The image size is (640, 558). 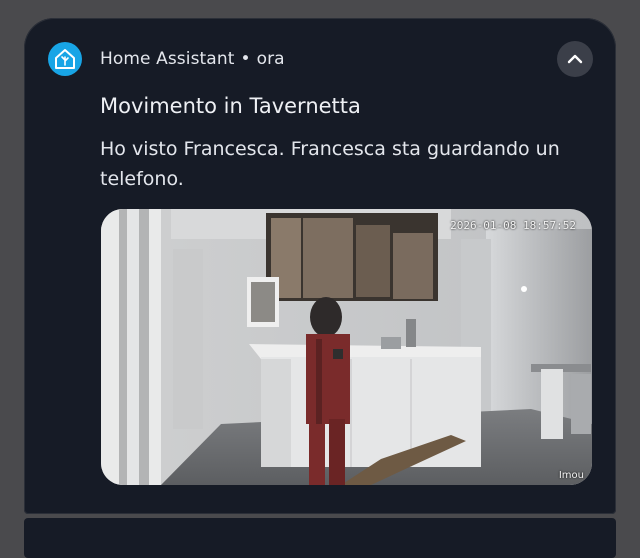 I want to click on app-name: Home Assistant, so click(x=167, y=59).